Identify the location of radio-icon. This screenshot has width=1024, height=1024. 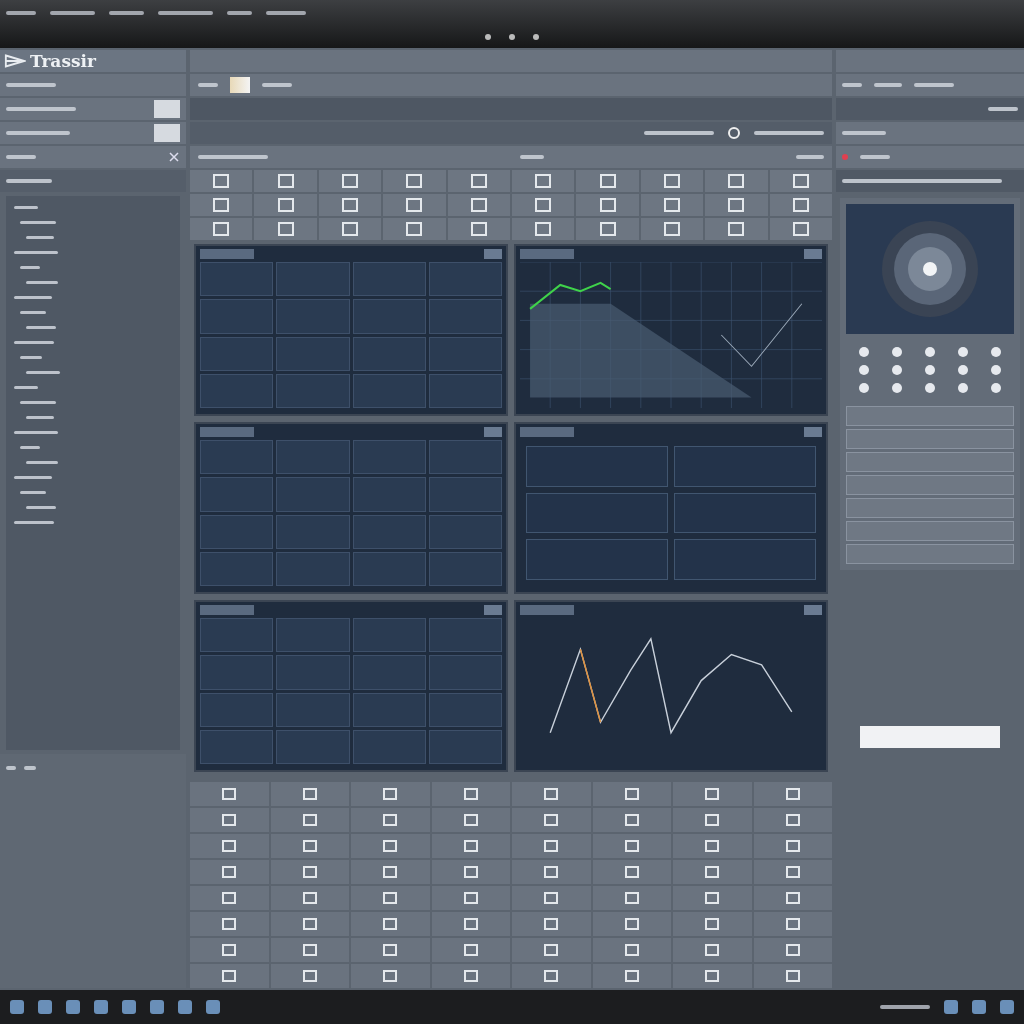
(734, 133).